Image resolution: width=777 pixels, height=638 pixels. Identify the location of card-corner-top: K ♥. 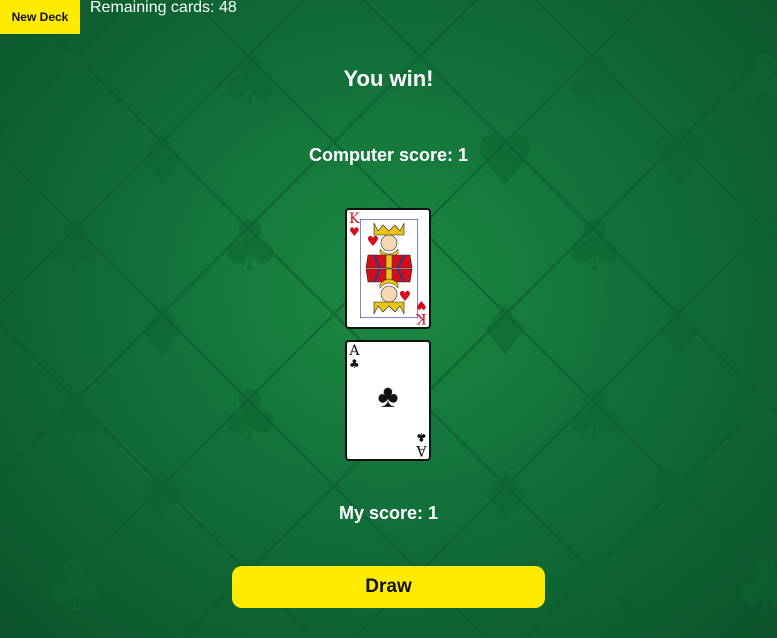
(354, 225).